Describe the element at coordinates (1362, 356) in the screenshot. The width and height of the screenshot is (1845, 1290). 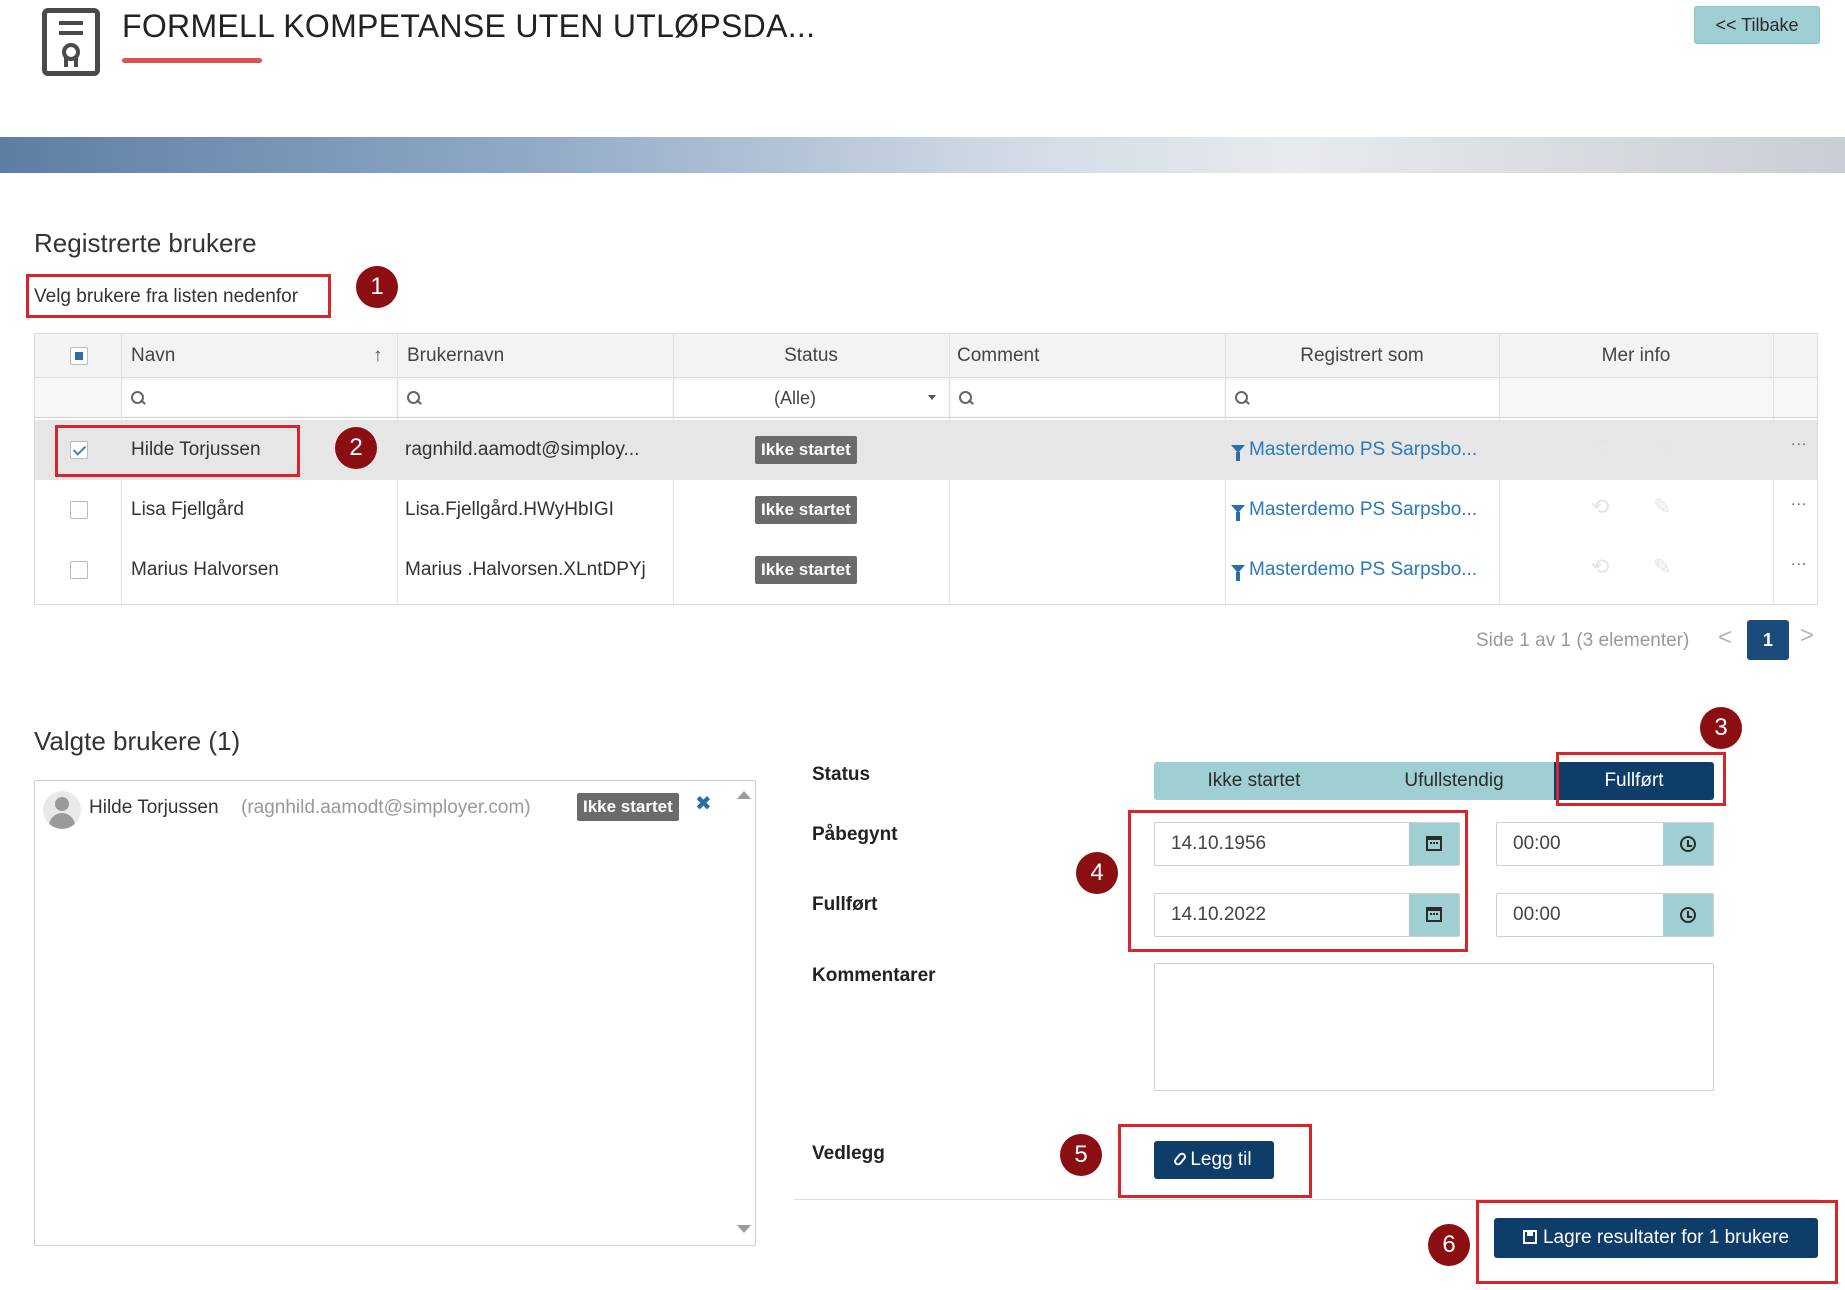
I see `column-header-registered-as: Registrert som` at that location.